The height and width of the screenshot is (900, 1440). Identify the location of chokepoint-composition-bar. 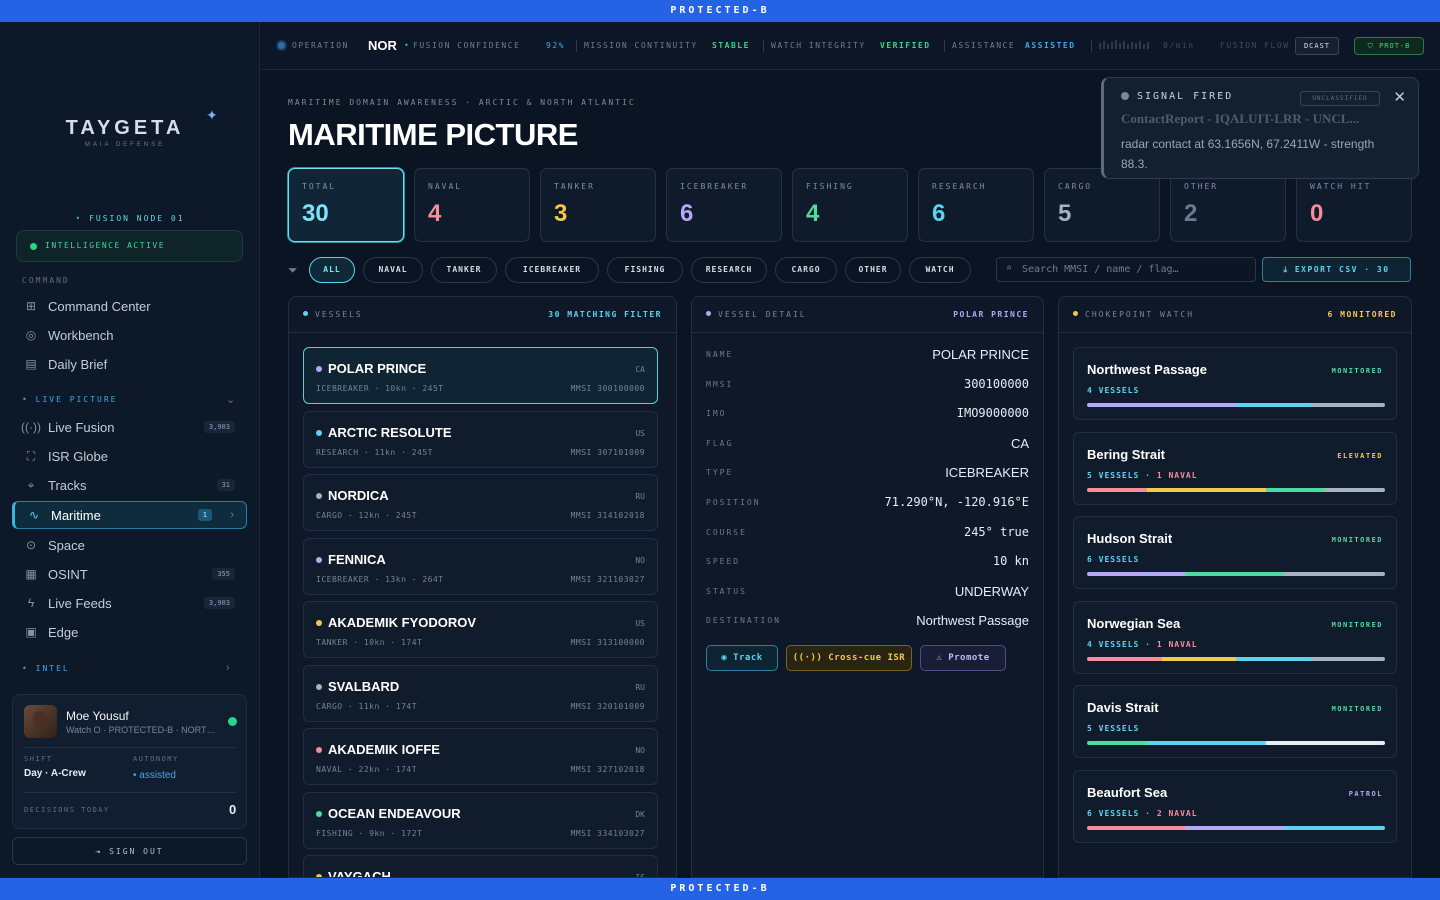
(1236, 574).